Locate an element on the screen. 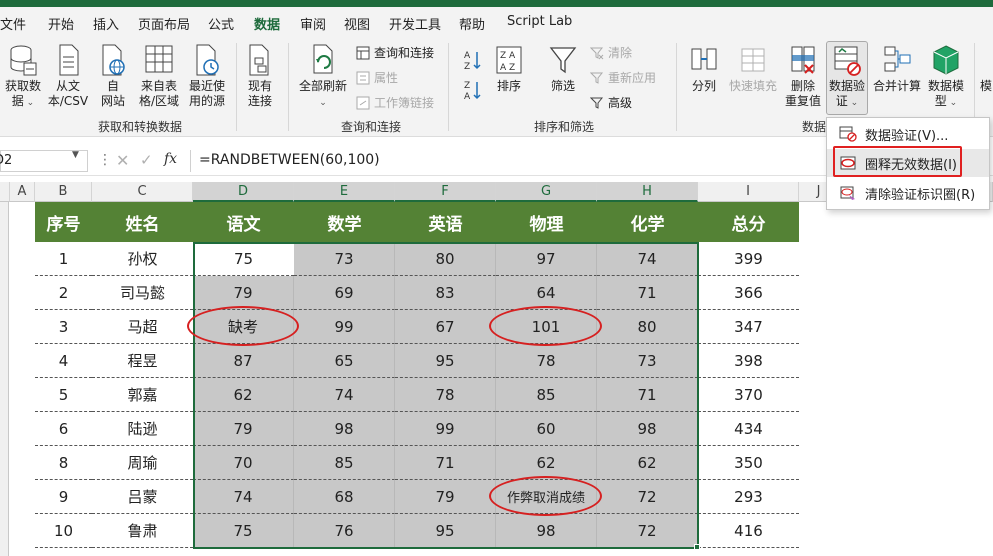 The width and height of the screenshot is (993, 556). cell-no: 2 is located at coordinates (63, 293).